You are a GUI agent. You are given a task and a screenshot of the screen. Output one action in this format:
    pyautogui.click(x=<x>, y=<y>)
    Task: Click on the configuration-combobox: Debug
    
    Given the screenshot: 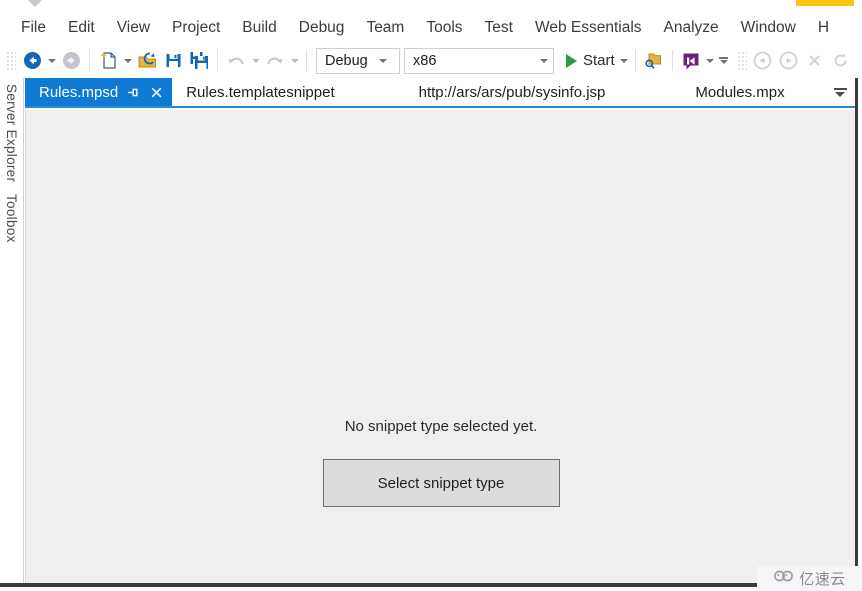 What is the action you would take?
    pyautogui.click(x=358, y=60)
    